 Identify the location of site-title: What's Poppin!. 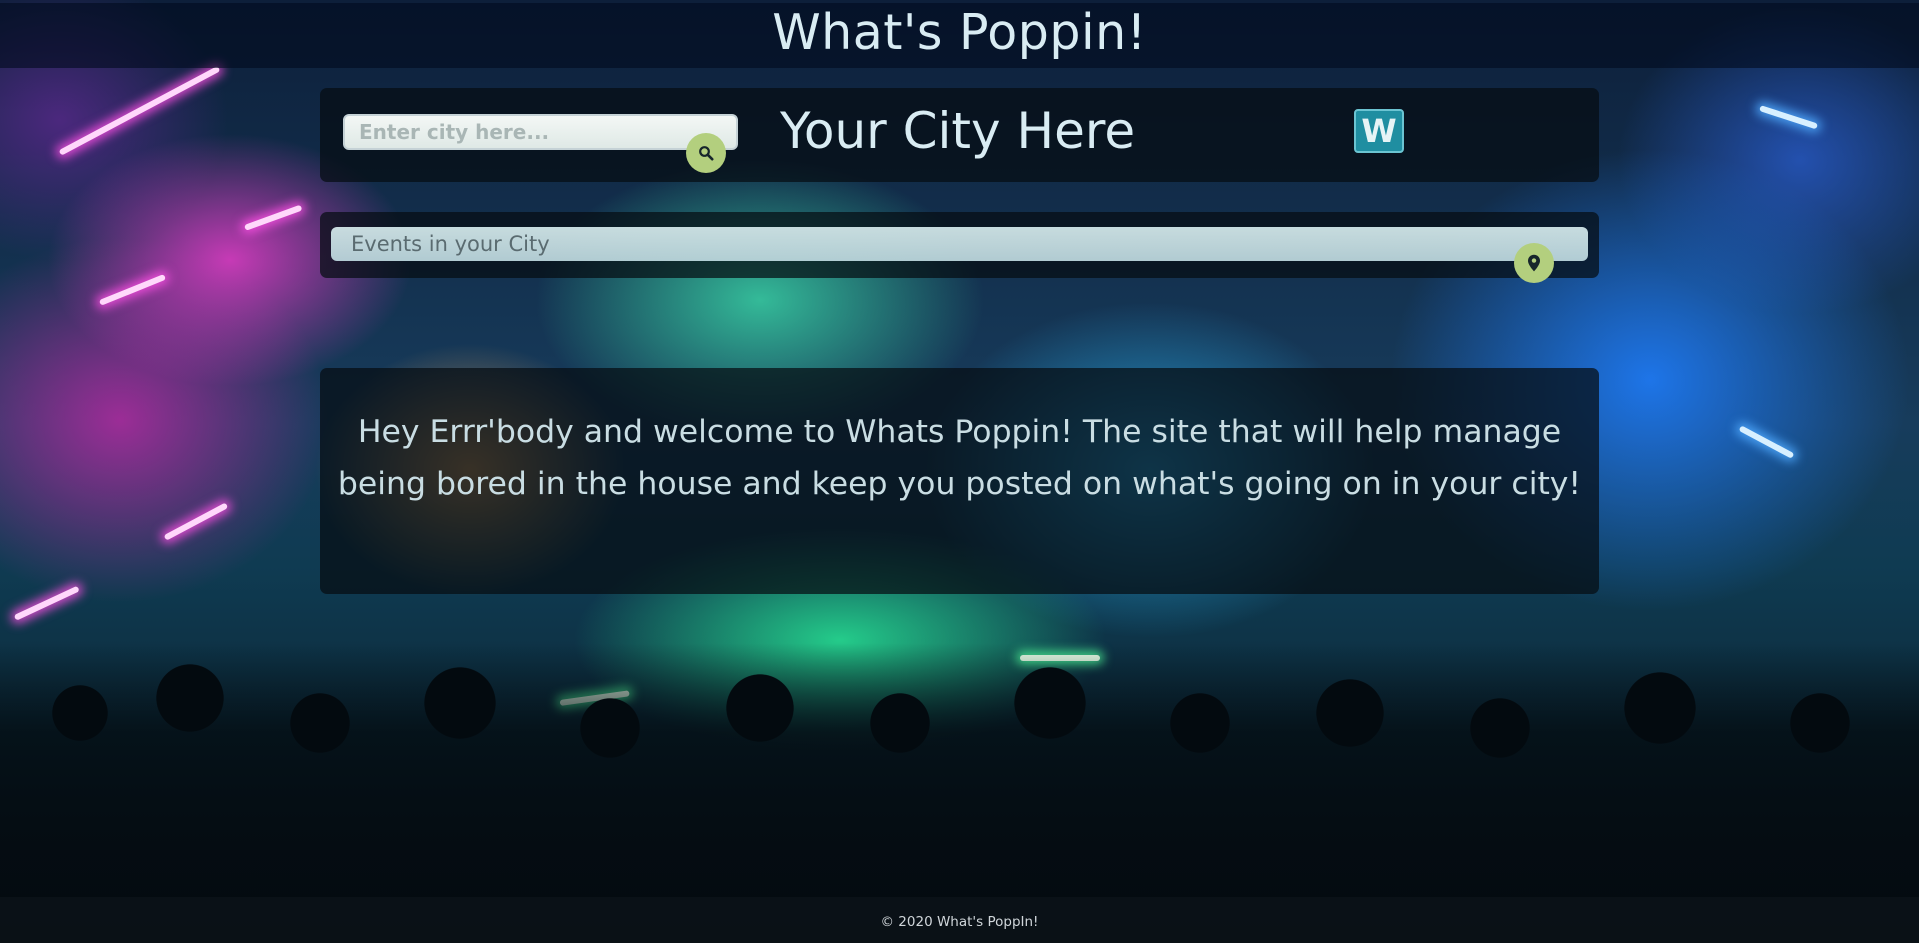
(959, 32).